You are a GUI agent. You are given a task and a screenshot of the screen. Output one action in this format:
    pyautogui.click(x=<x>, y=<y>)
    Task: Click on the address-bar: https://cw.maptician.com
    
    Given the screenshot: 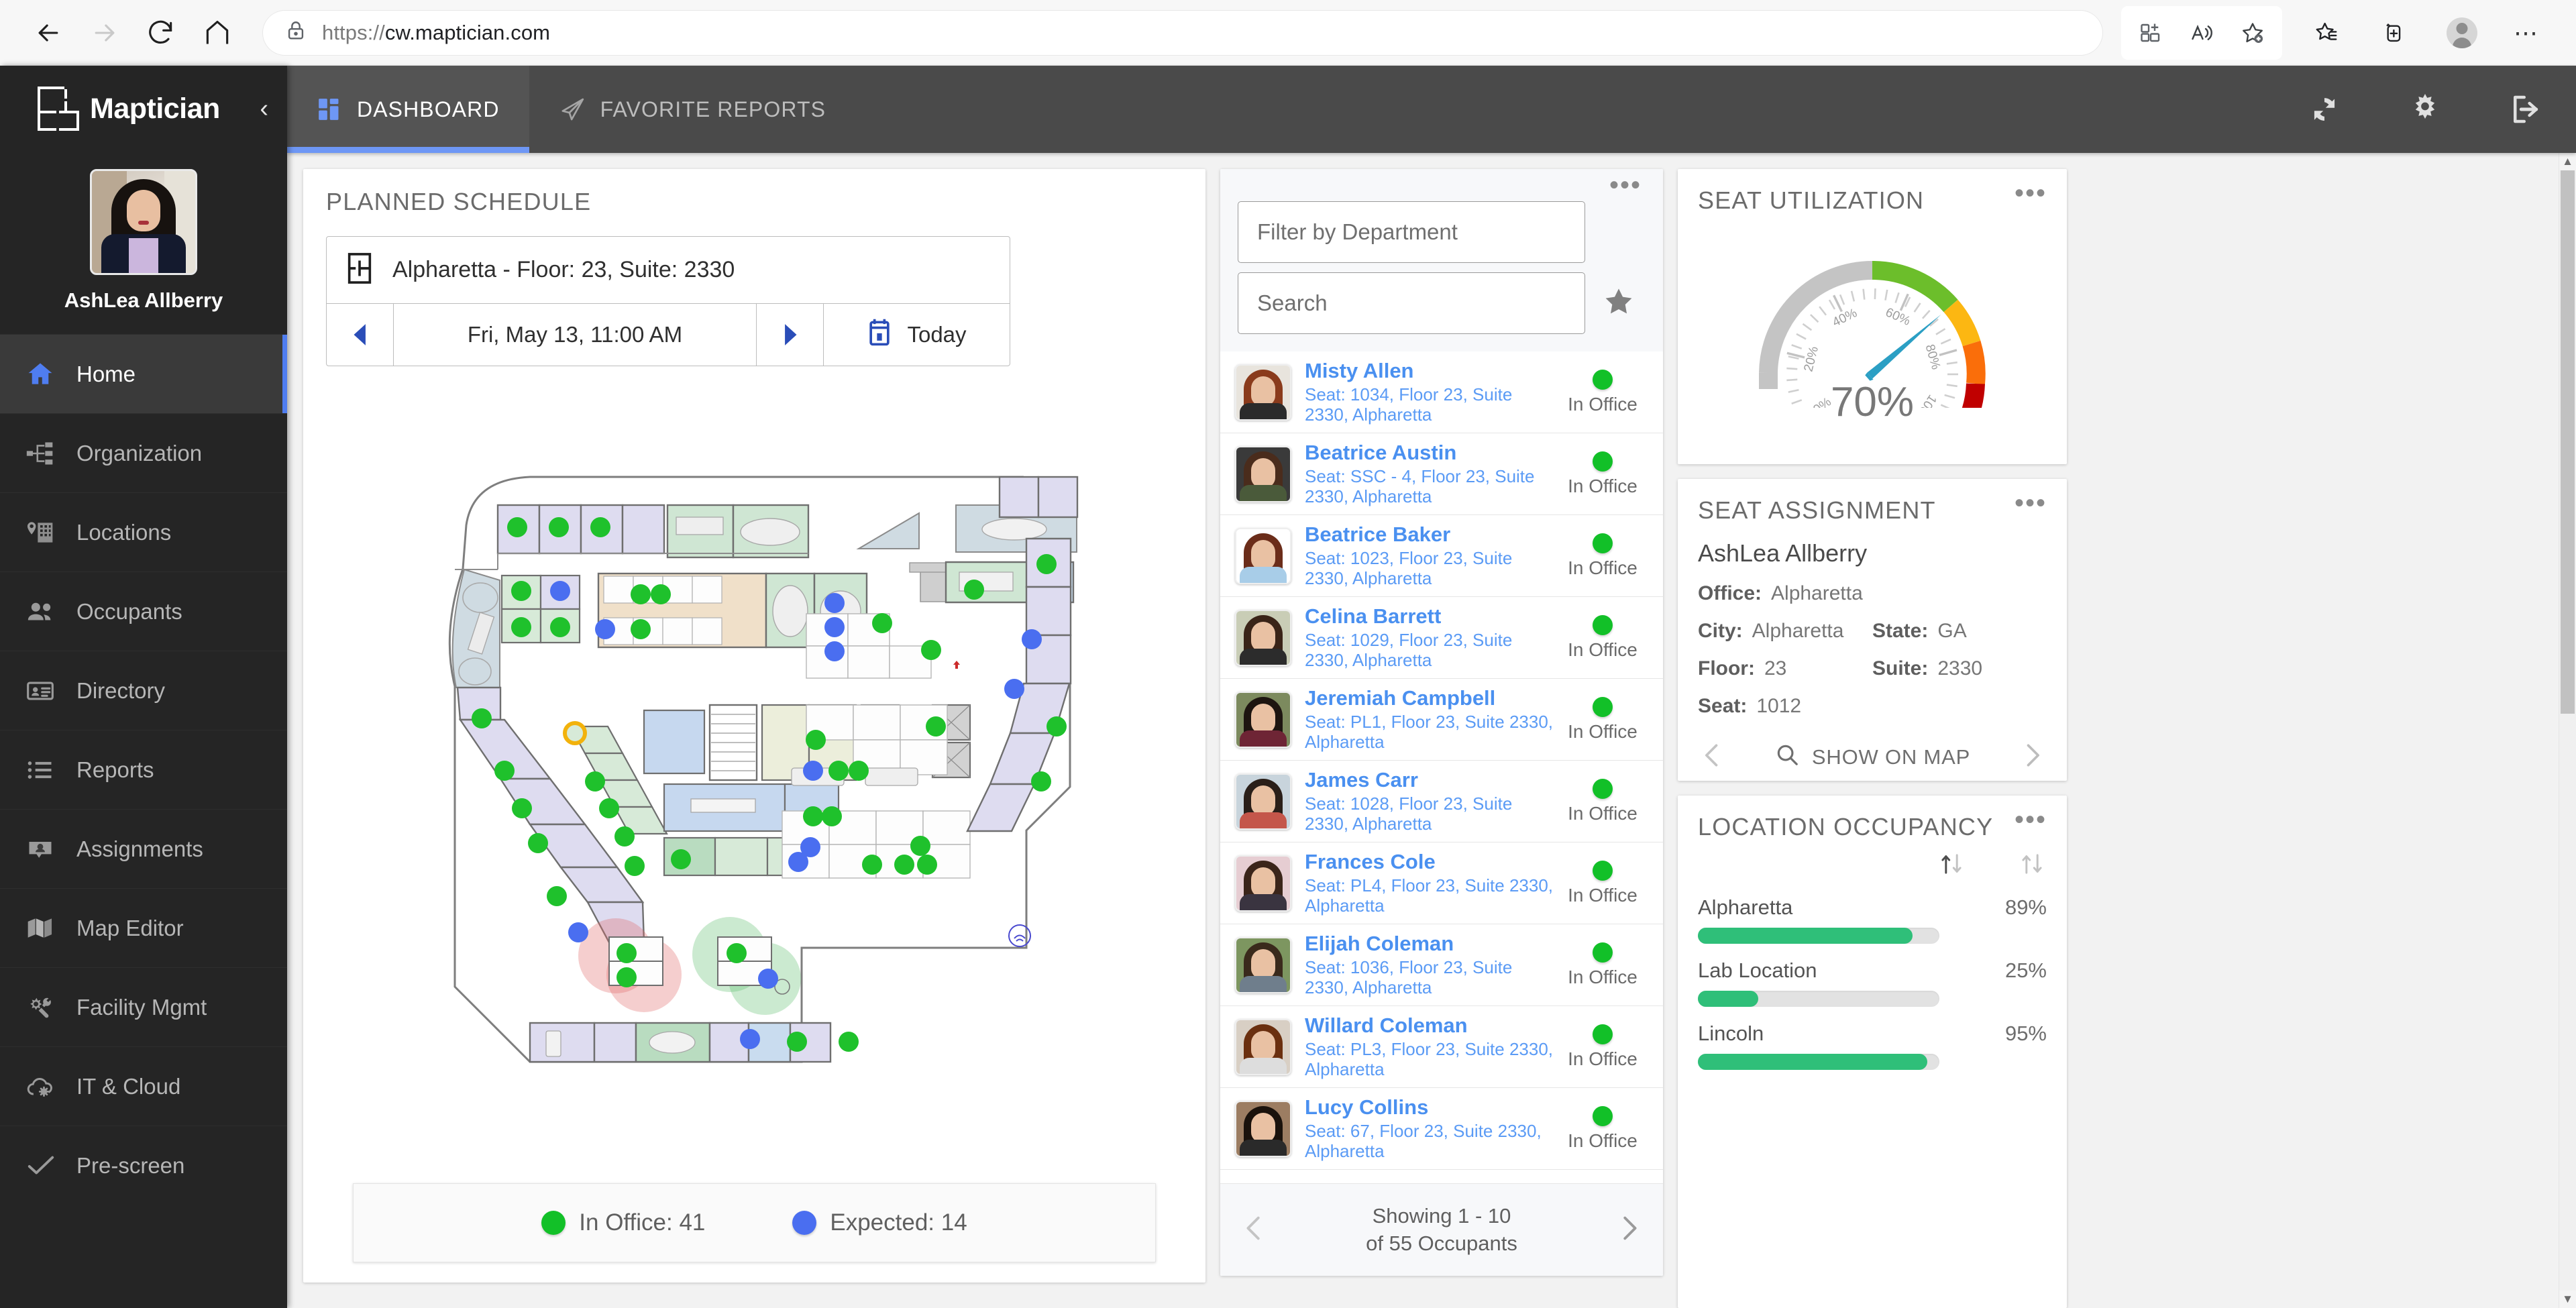 What is the action you would take?
    pyautogui.click(x=1182, y=33)
    